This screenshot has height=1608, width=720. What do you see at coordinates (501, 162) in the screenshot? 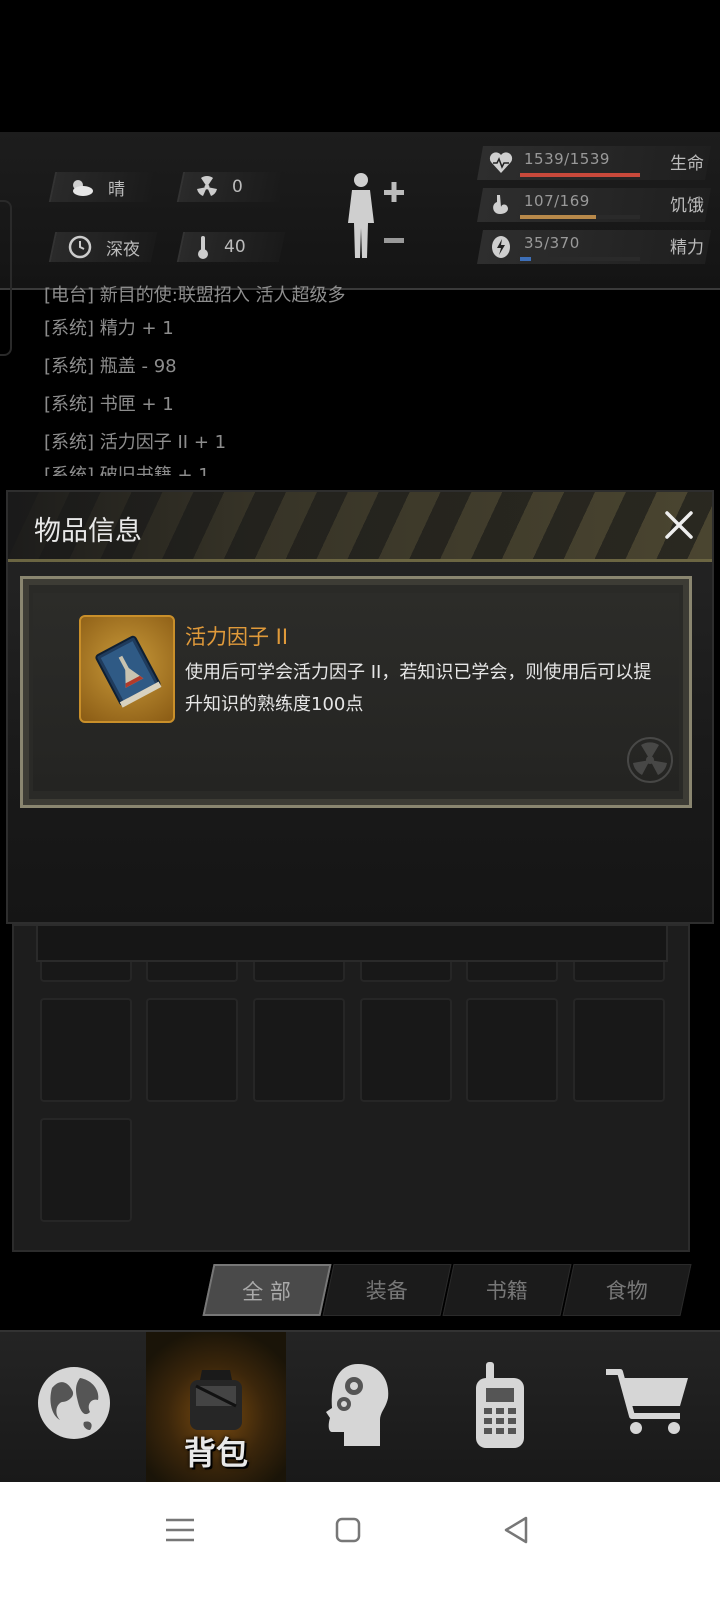
I see `heart-icon` at bounding box center [501, 162].